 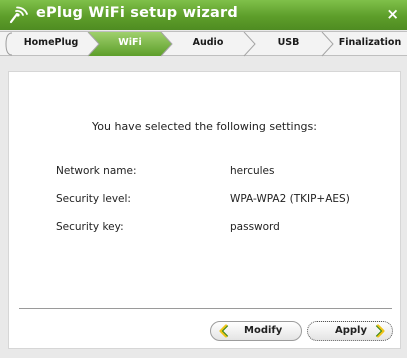 I want to click on modify-button: Modify, so click(x=256, y=331).